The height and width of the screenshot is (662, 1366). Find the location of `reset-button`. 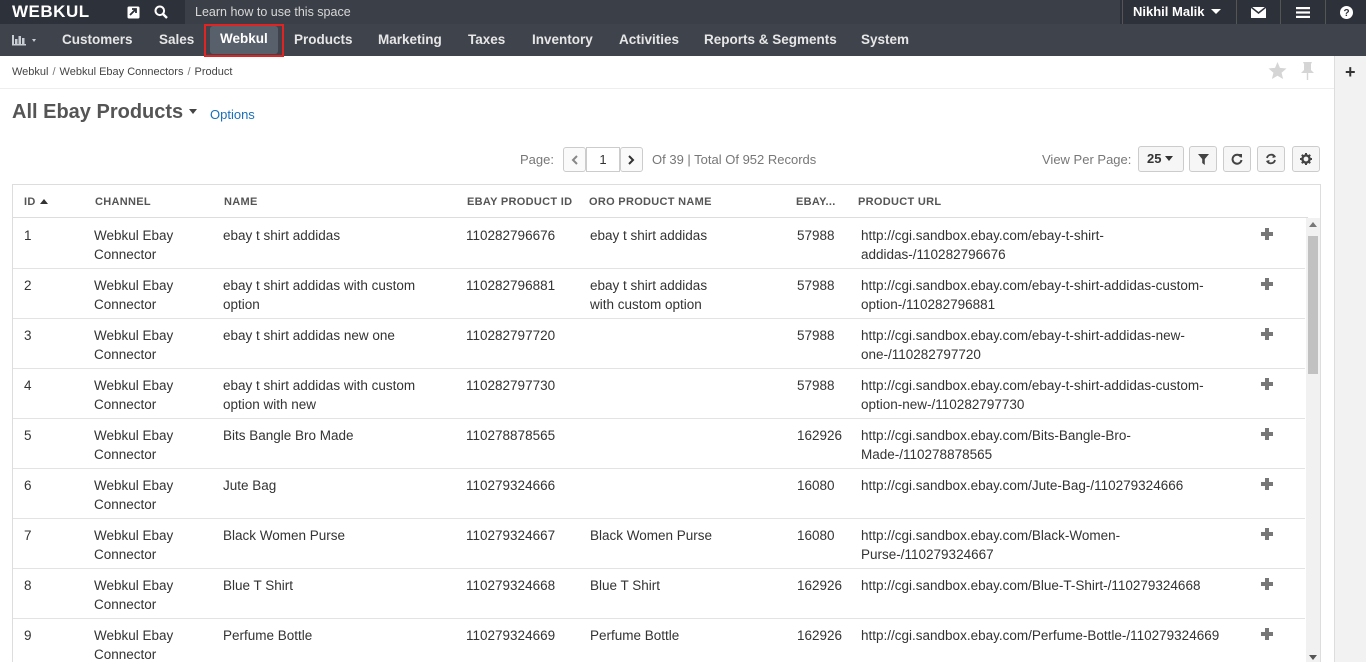

reset-button is located at coordinates (1271, 159).